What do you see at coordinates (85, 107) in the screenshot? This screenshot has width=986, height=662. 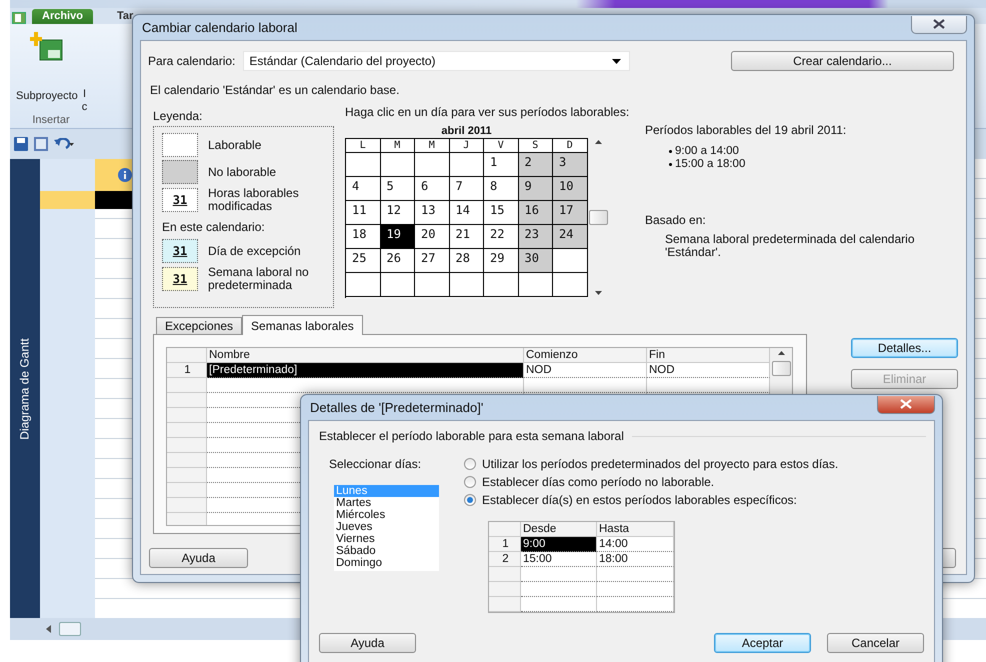 I see `ribbon-command-label: c` at bounding box center [85, 107].